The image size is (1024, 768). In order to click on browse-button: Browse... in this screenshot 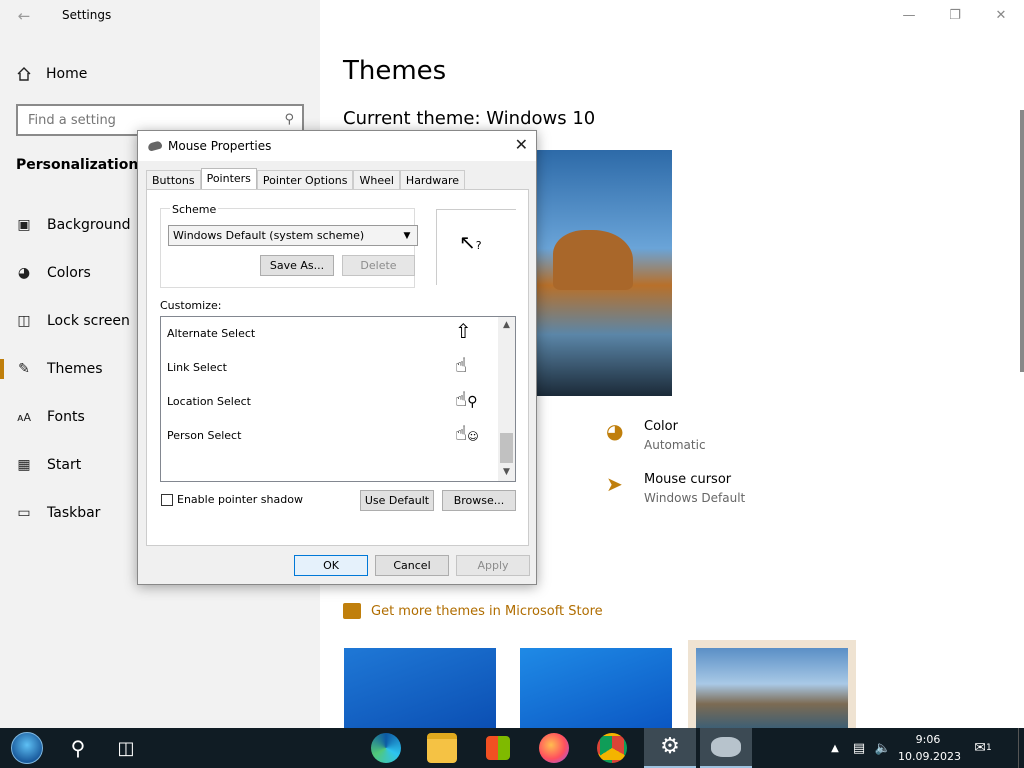, I will do `click(479, 500)`.